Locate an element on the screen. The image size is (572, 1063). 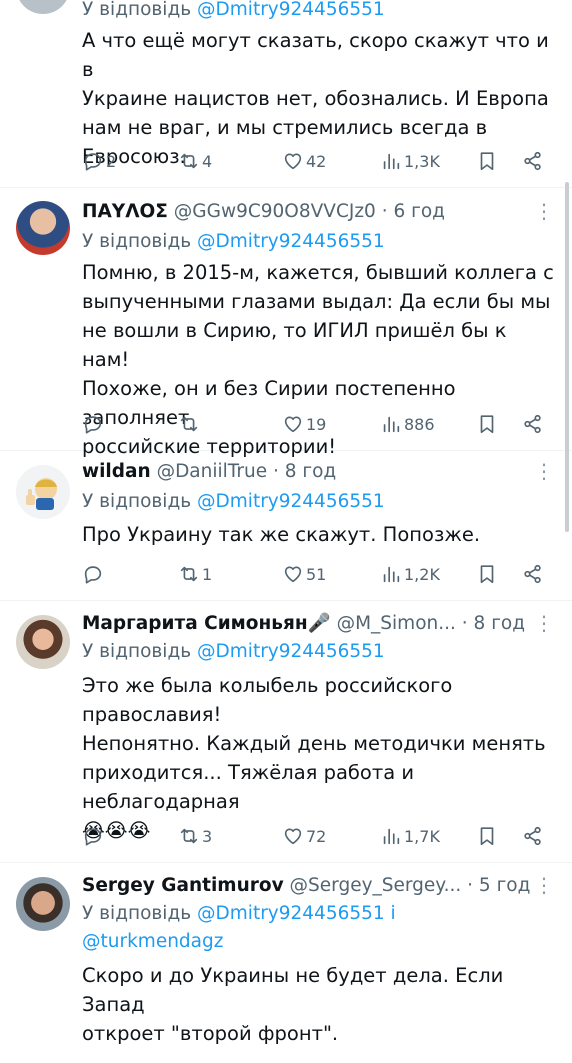
like-count: 42 is located at coordinates (316, 161).